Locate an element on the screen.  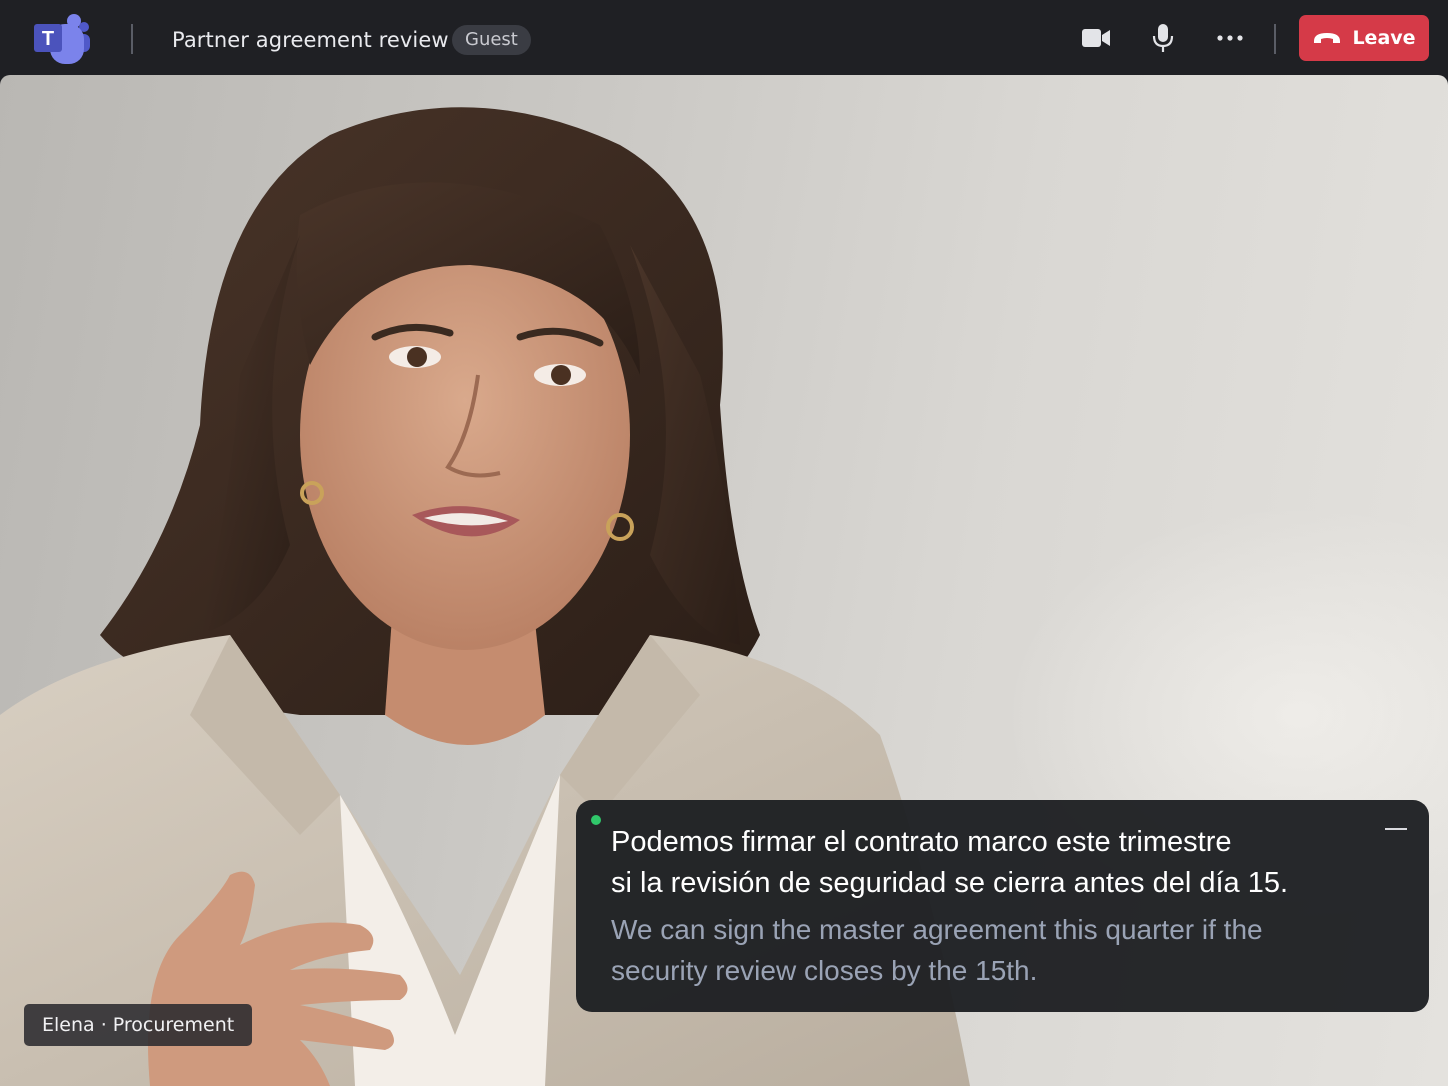
logo-letter: T is located at coordinates (48, 39).